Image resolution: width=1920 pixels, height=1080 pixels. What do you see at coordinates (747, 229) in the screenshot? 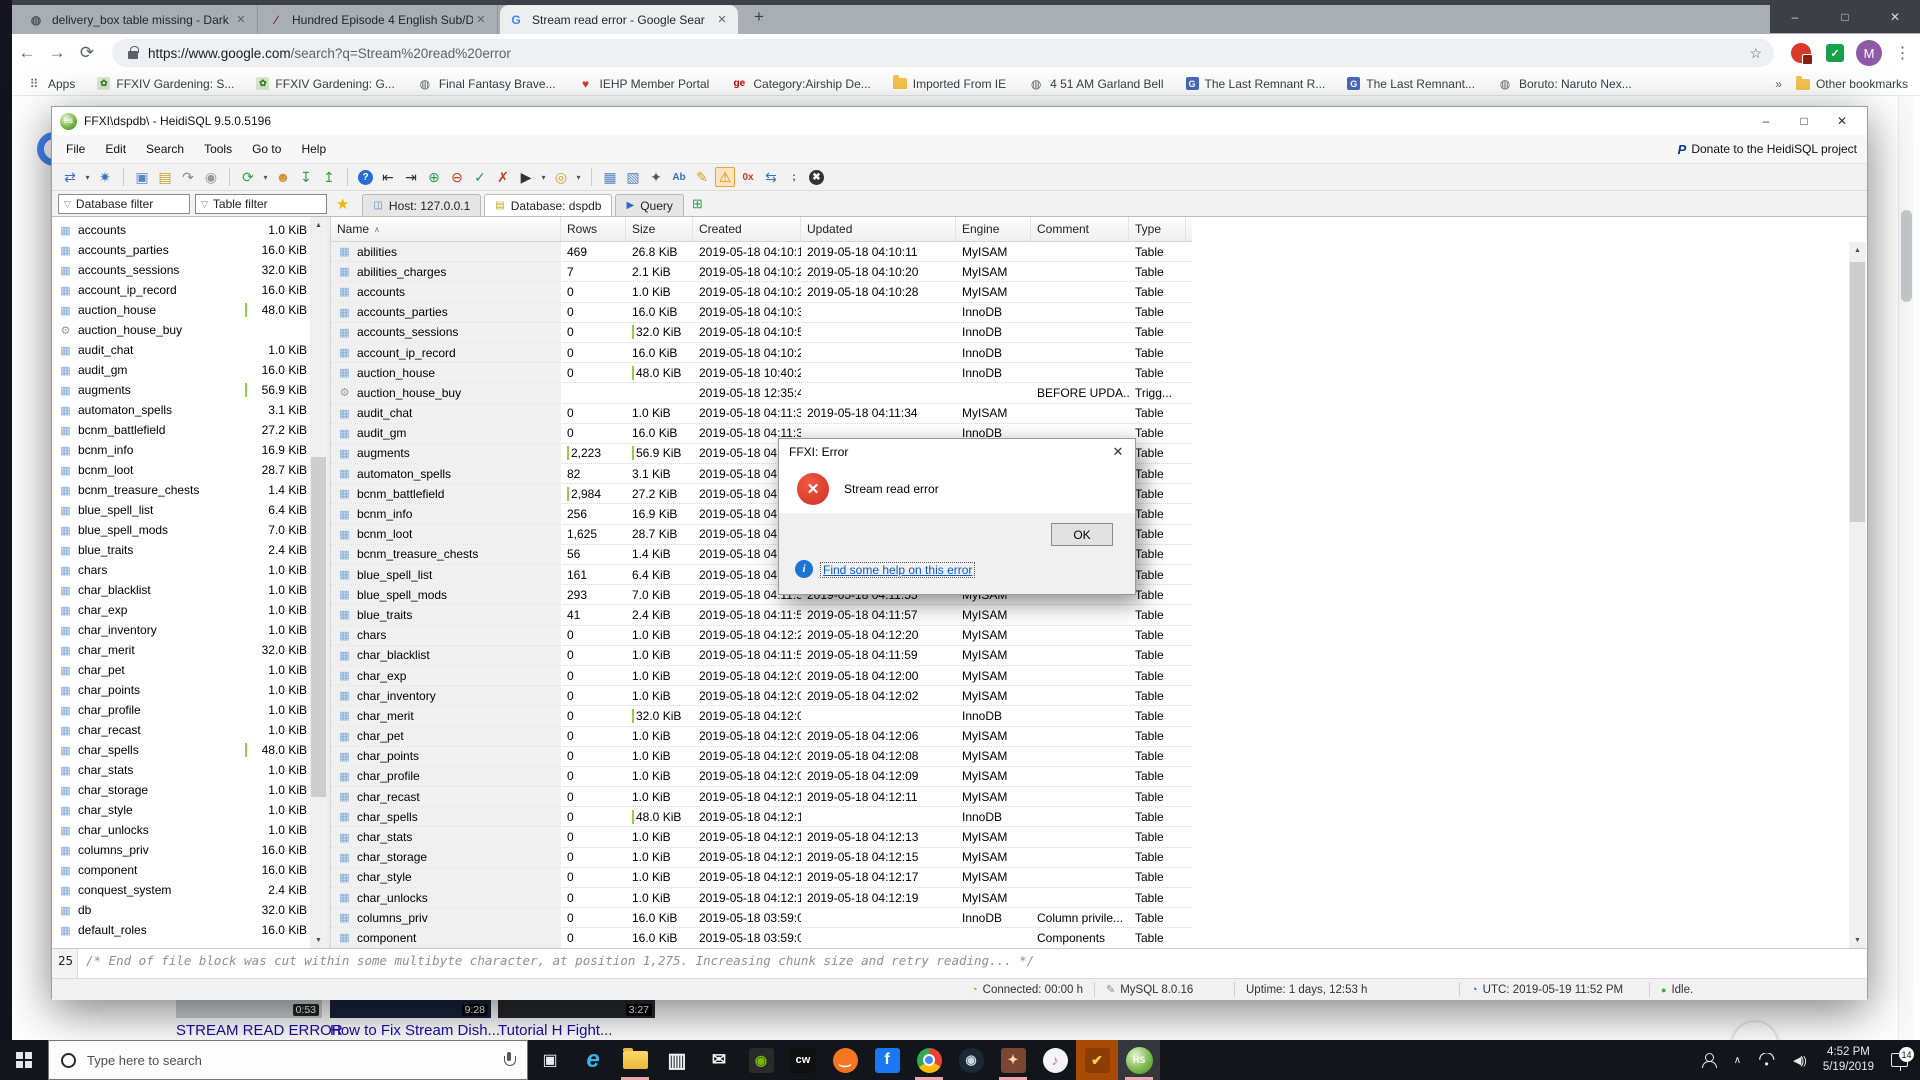
I see `column-header-created: Created` at bounding box center [747, 229].